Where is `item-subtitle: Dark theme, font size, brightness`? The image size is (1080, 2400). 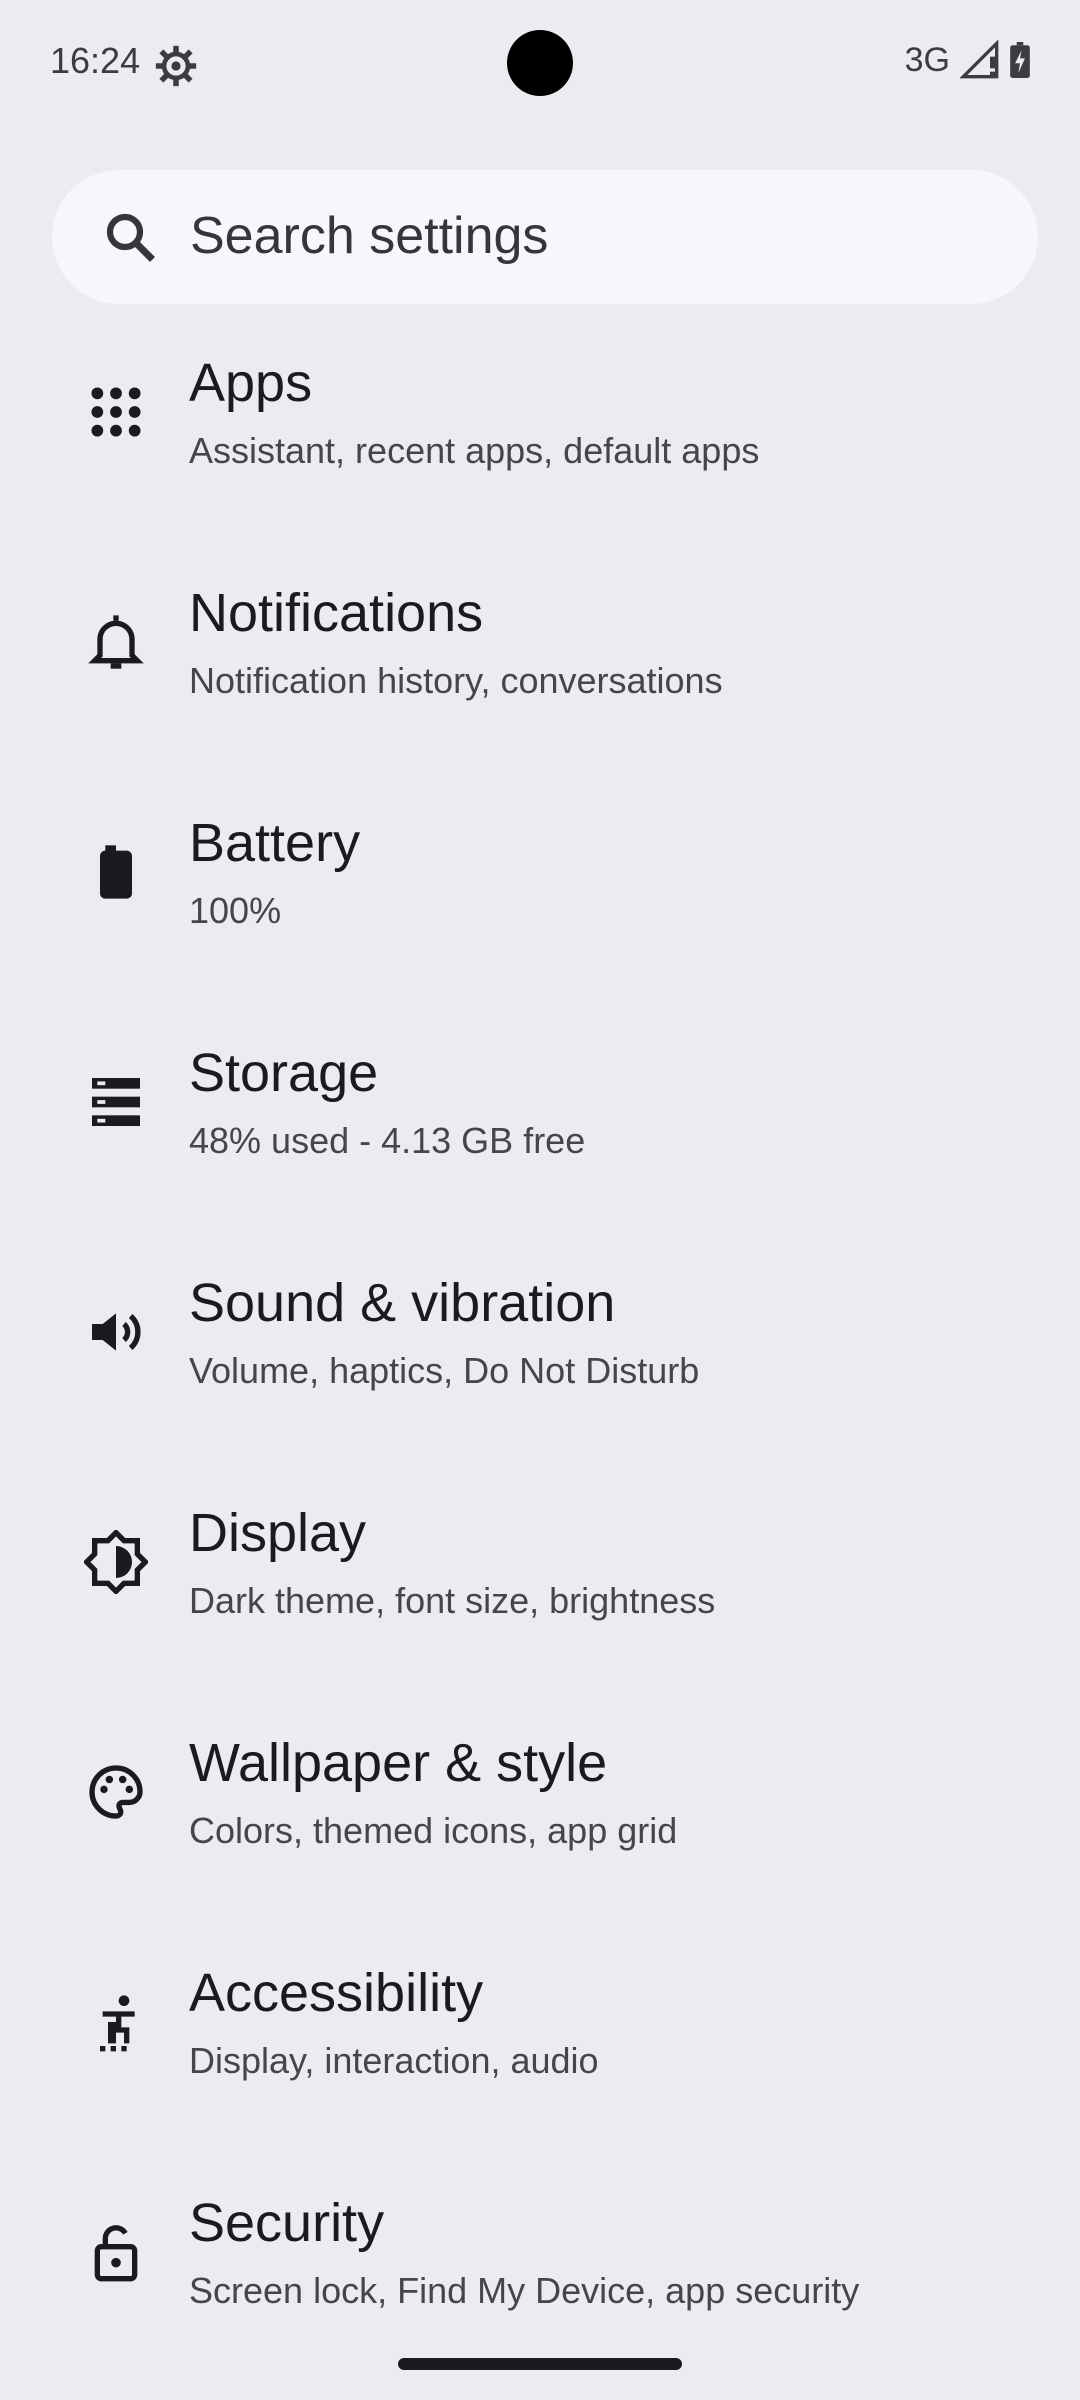
item-subtitle: Dark theme, font size, brightness is located at coordinates (452, 1600).